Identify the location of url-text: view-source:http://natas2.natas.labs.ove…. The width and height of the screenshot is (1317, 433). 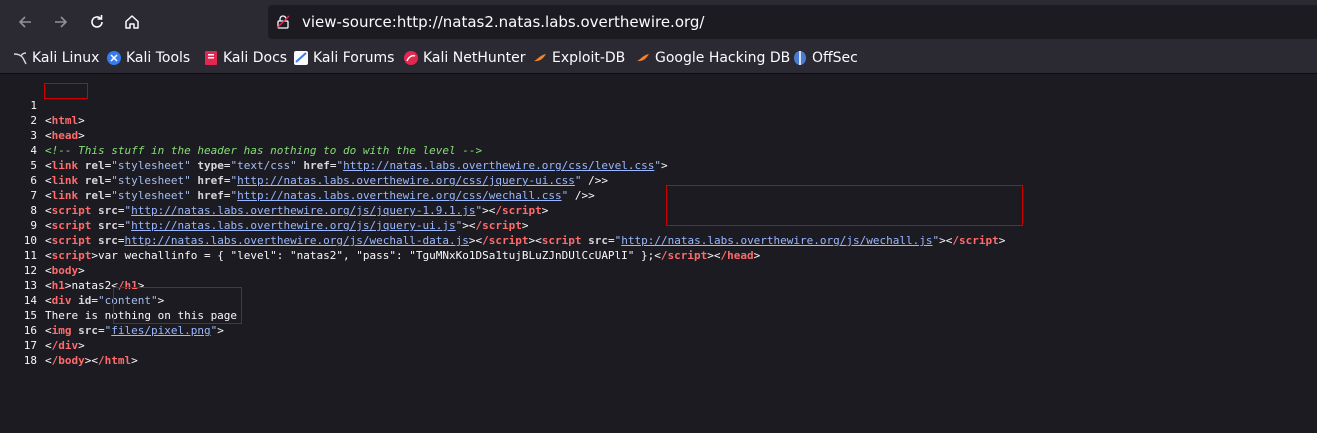
(503, 22).